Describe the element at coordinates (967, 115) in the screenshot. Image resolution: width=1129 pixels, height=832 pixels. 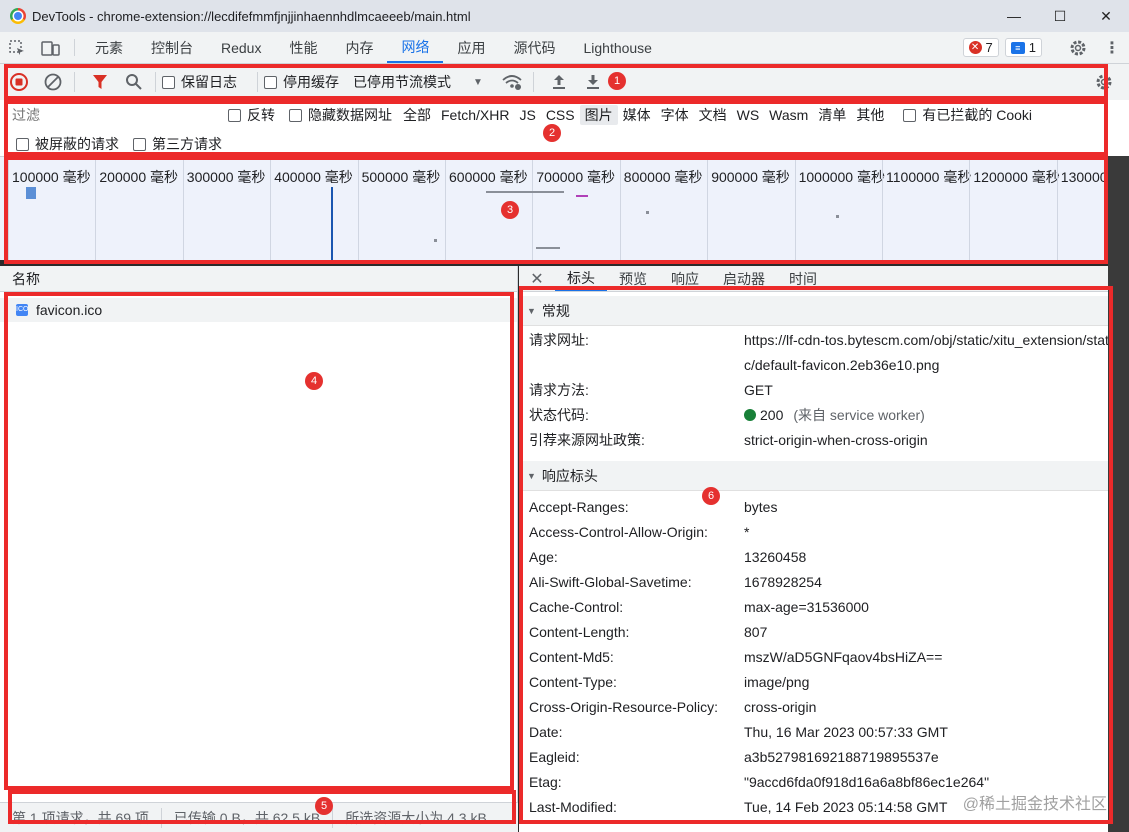
I see `blocked-cookies-checkbox: 有已拦截的 Cooki` at that location.